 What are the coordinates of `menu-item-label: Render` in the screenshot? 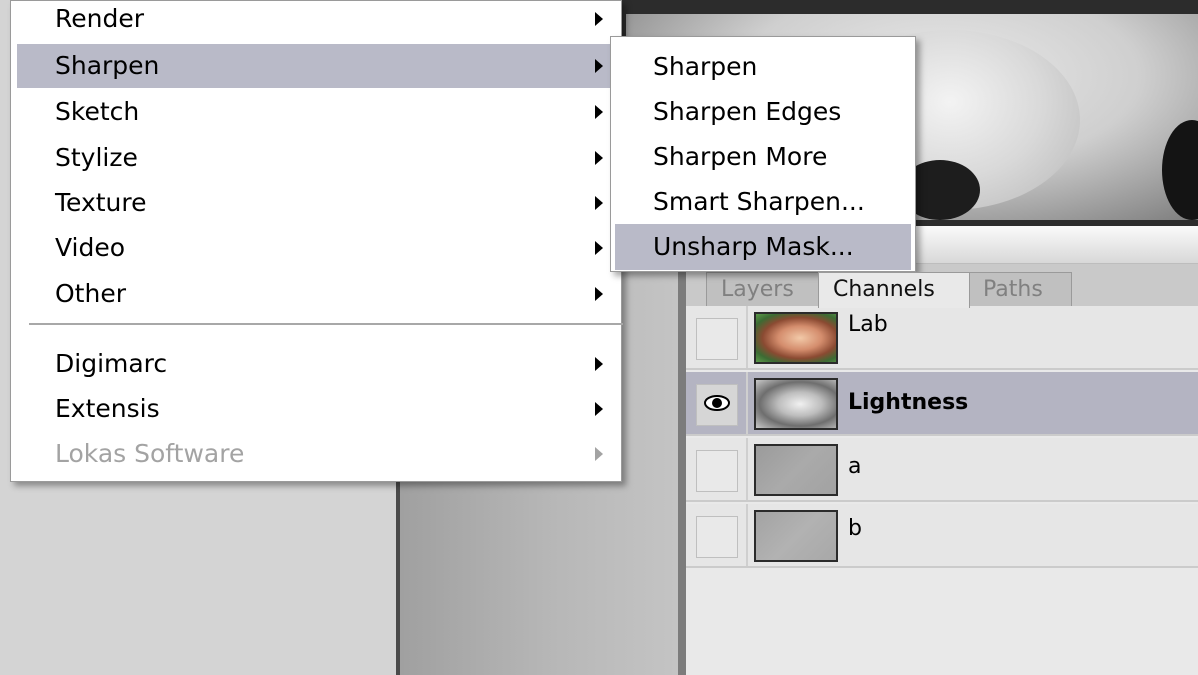 It's located at (100, 18).